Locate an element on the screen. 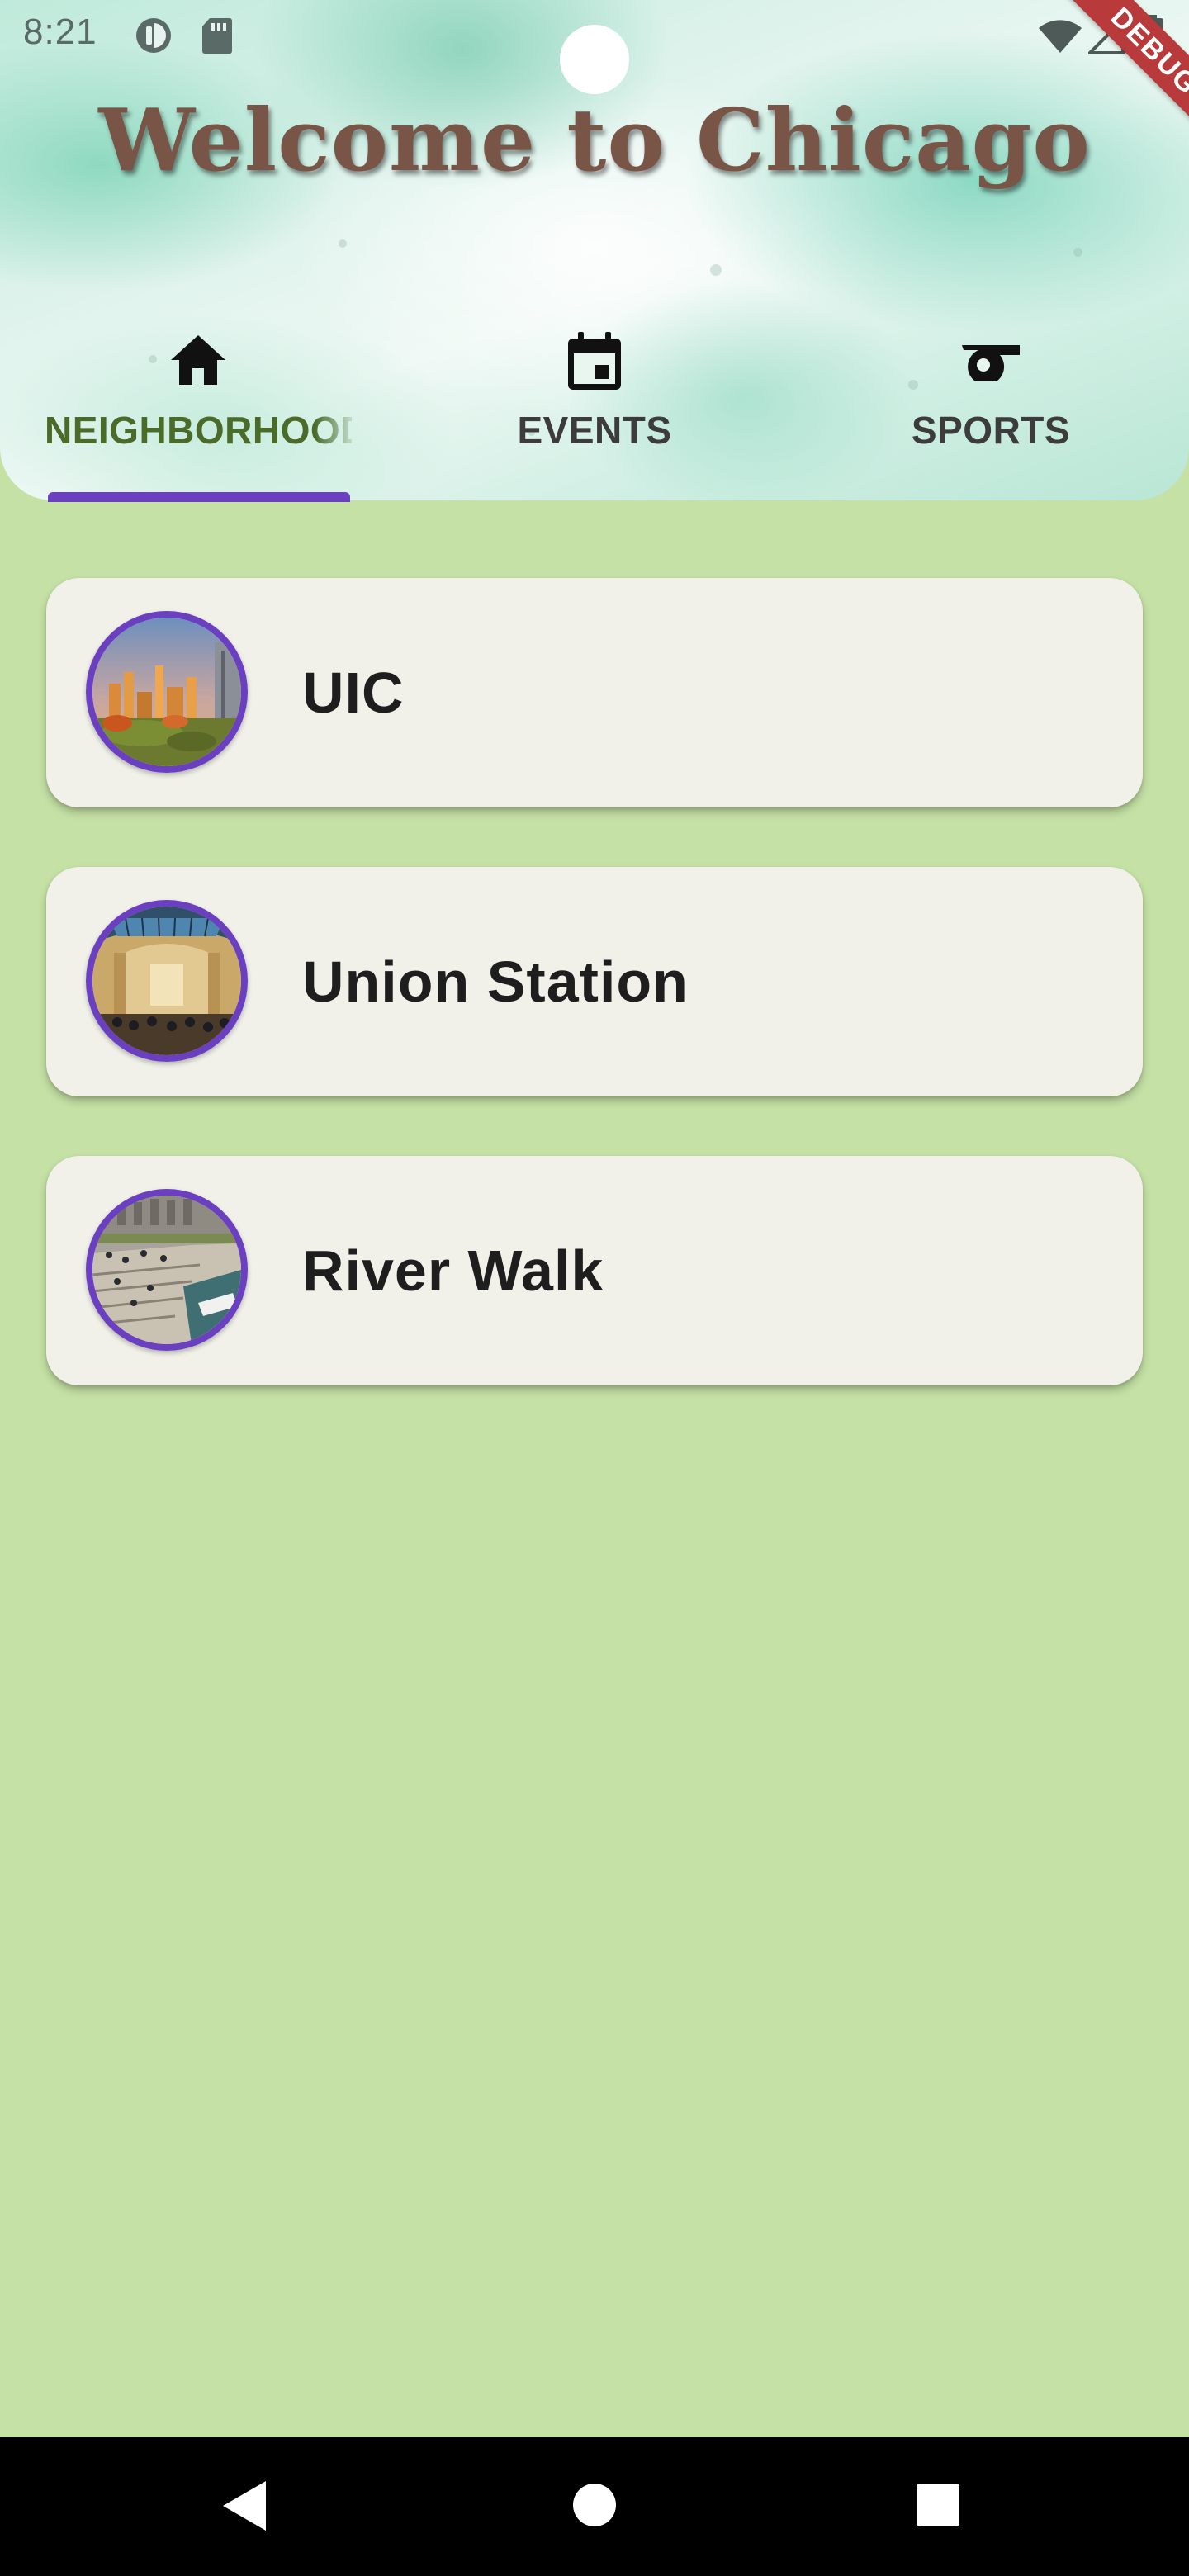 The image size is (1189, 2576). tab-bar: NEIGHBORHOODS EVENTS is located at coordinates (594, 411).